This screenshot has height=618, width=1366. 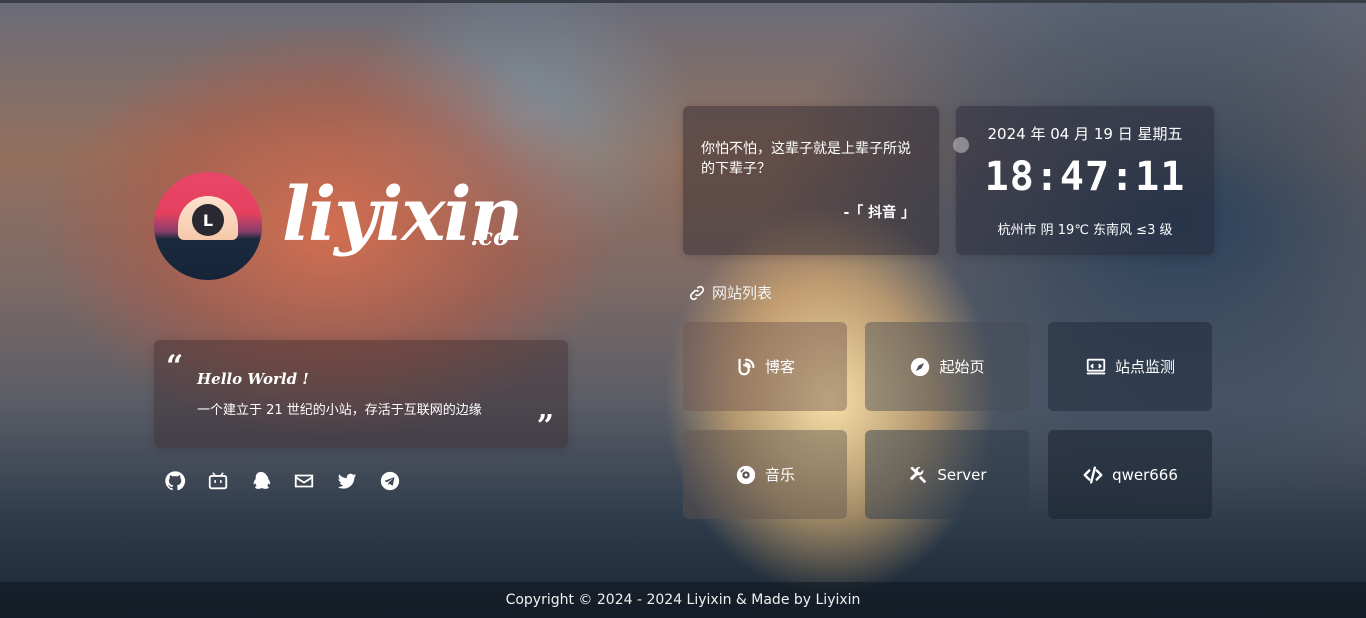 I want to click on twitter-icon, so click(x=347, y=481).